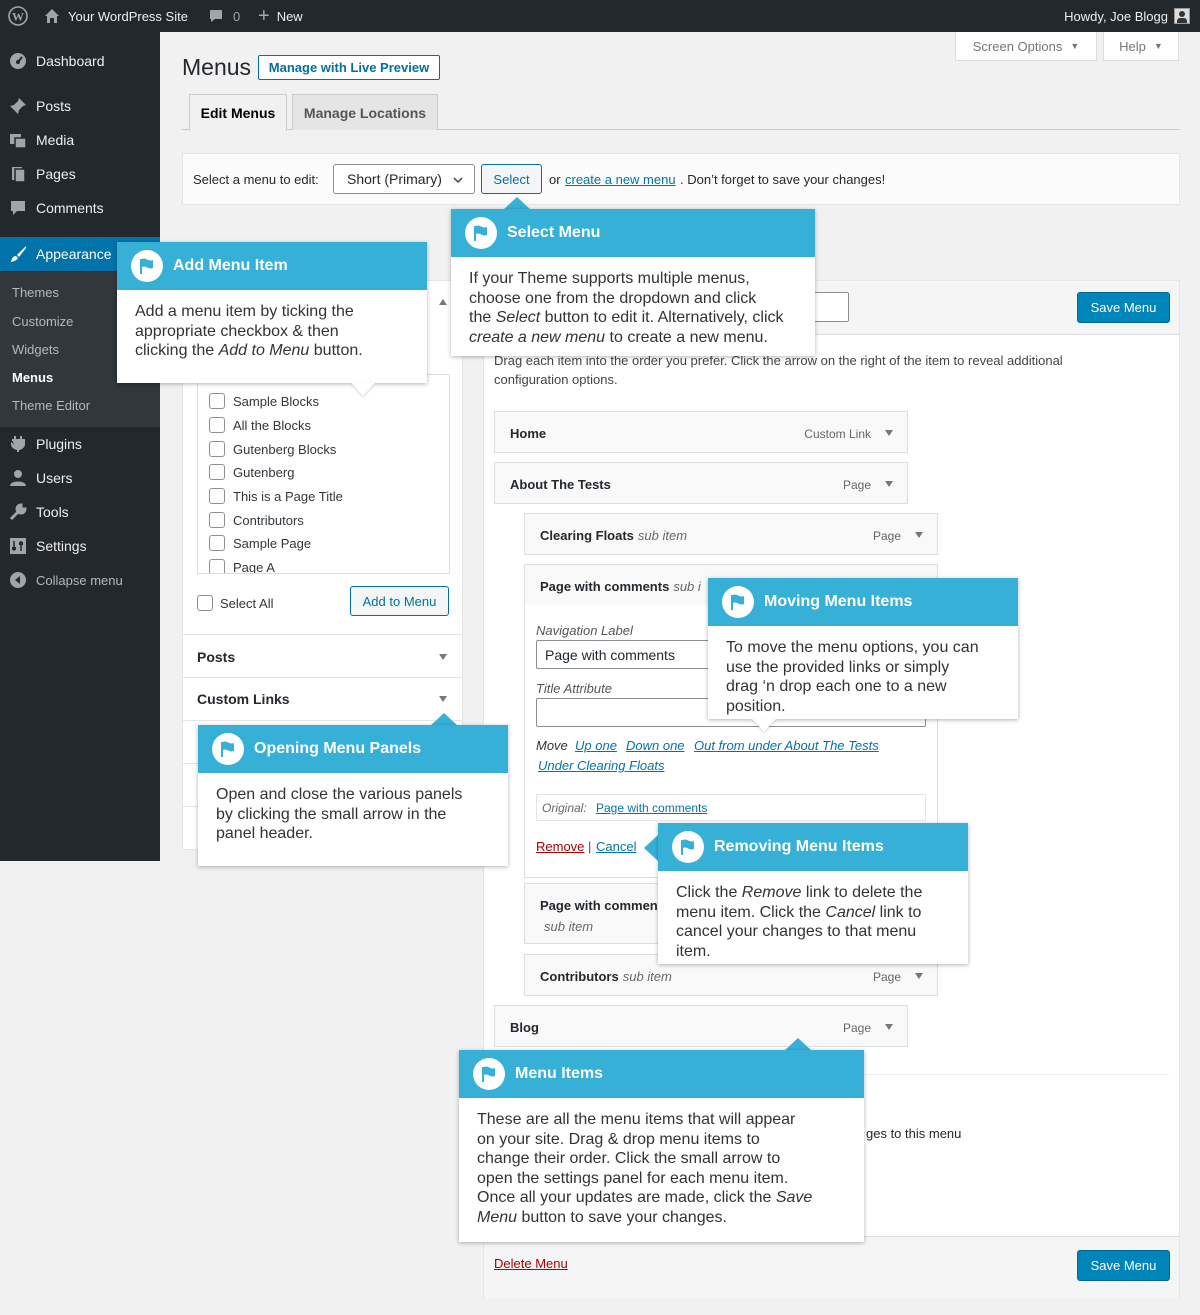 Image resolution: width=1200 pixels, height=1315 pixels. What do you see at coordinates (1026, 46) in the screenshot?
I see `screen-options-button: Screen Options ▼` at bounding box center [1026, 46].